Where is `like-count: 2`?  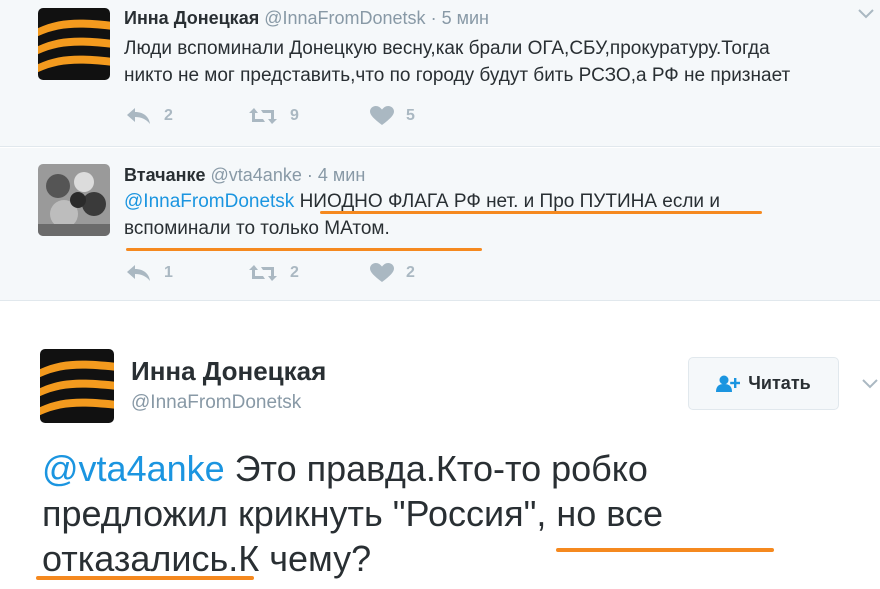
like-count: 2 is located at coordinates (410, 272).